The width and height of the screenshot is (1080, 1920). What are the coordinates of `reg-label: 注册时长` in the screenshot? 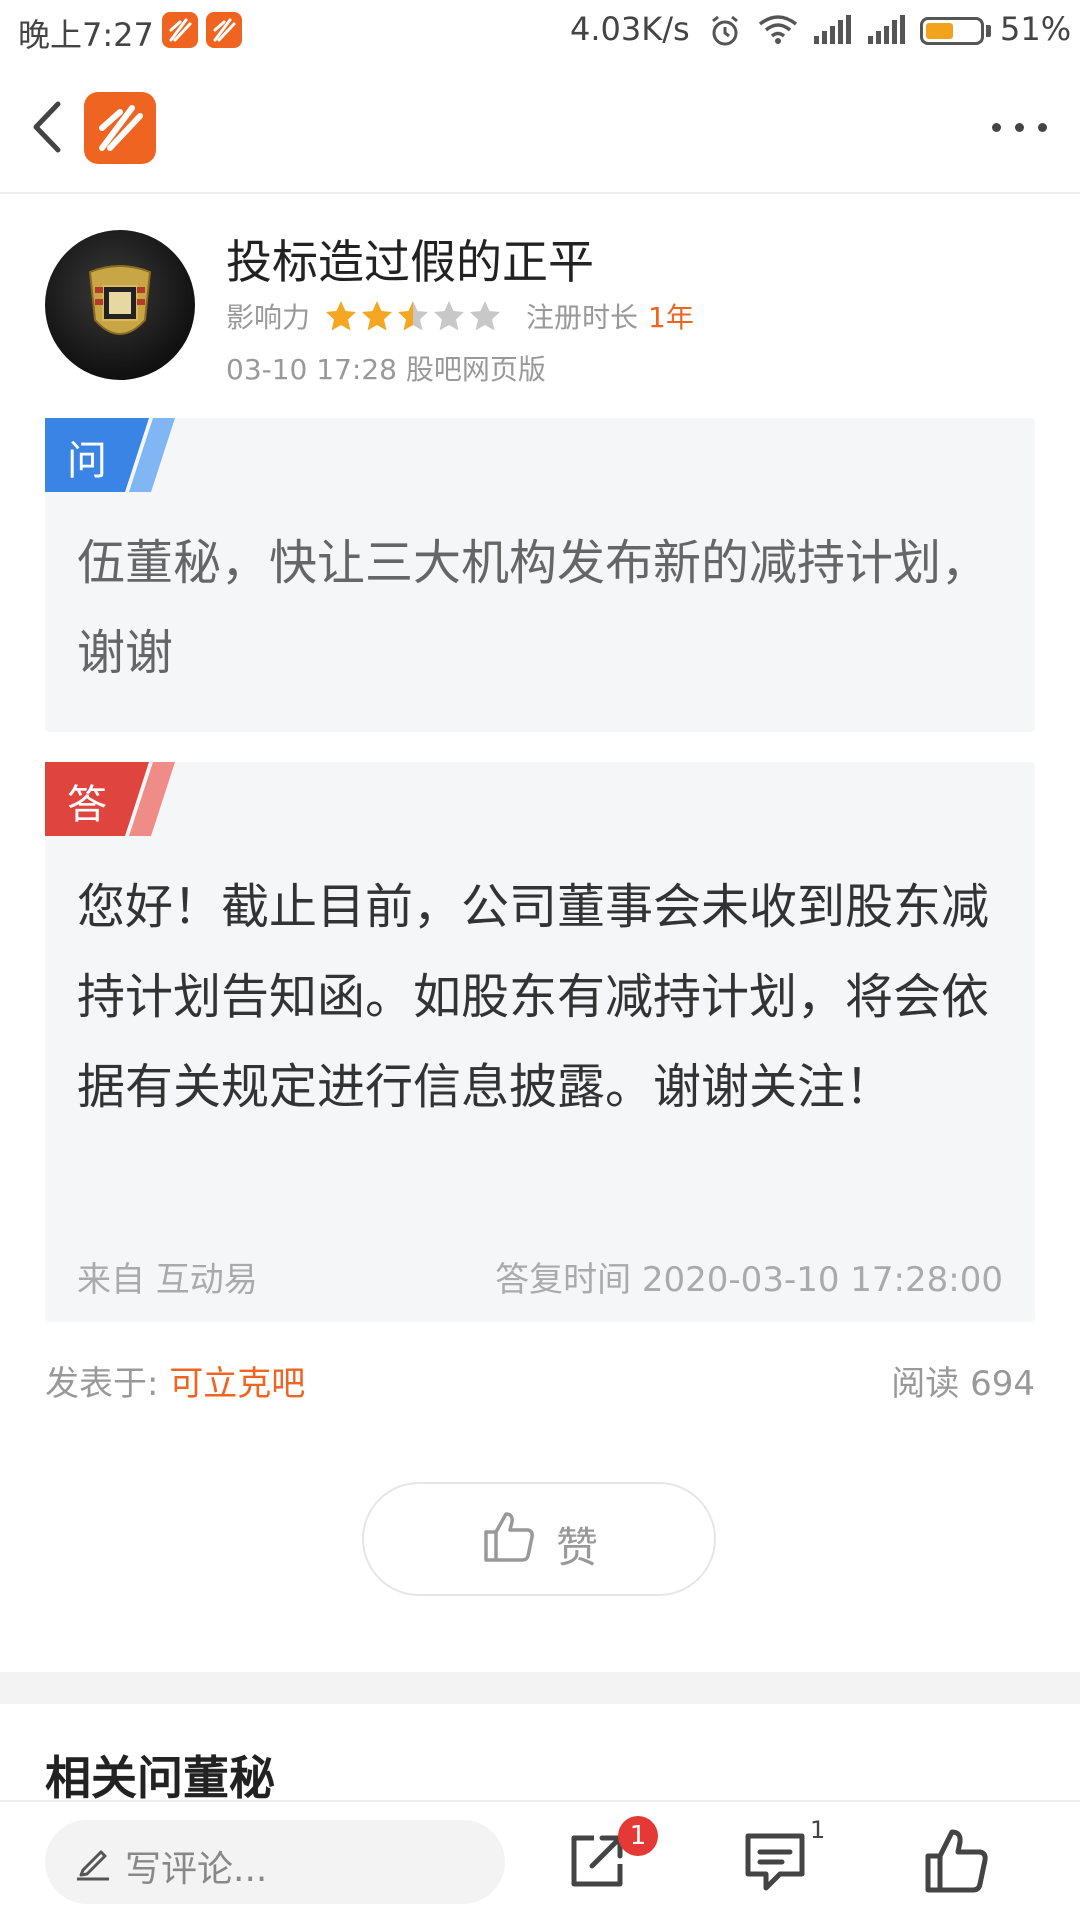 It's located at (582, 317).